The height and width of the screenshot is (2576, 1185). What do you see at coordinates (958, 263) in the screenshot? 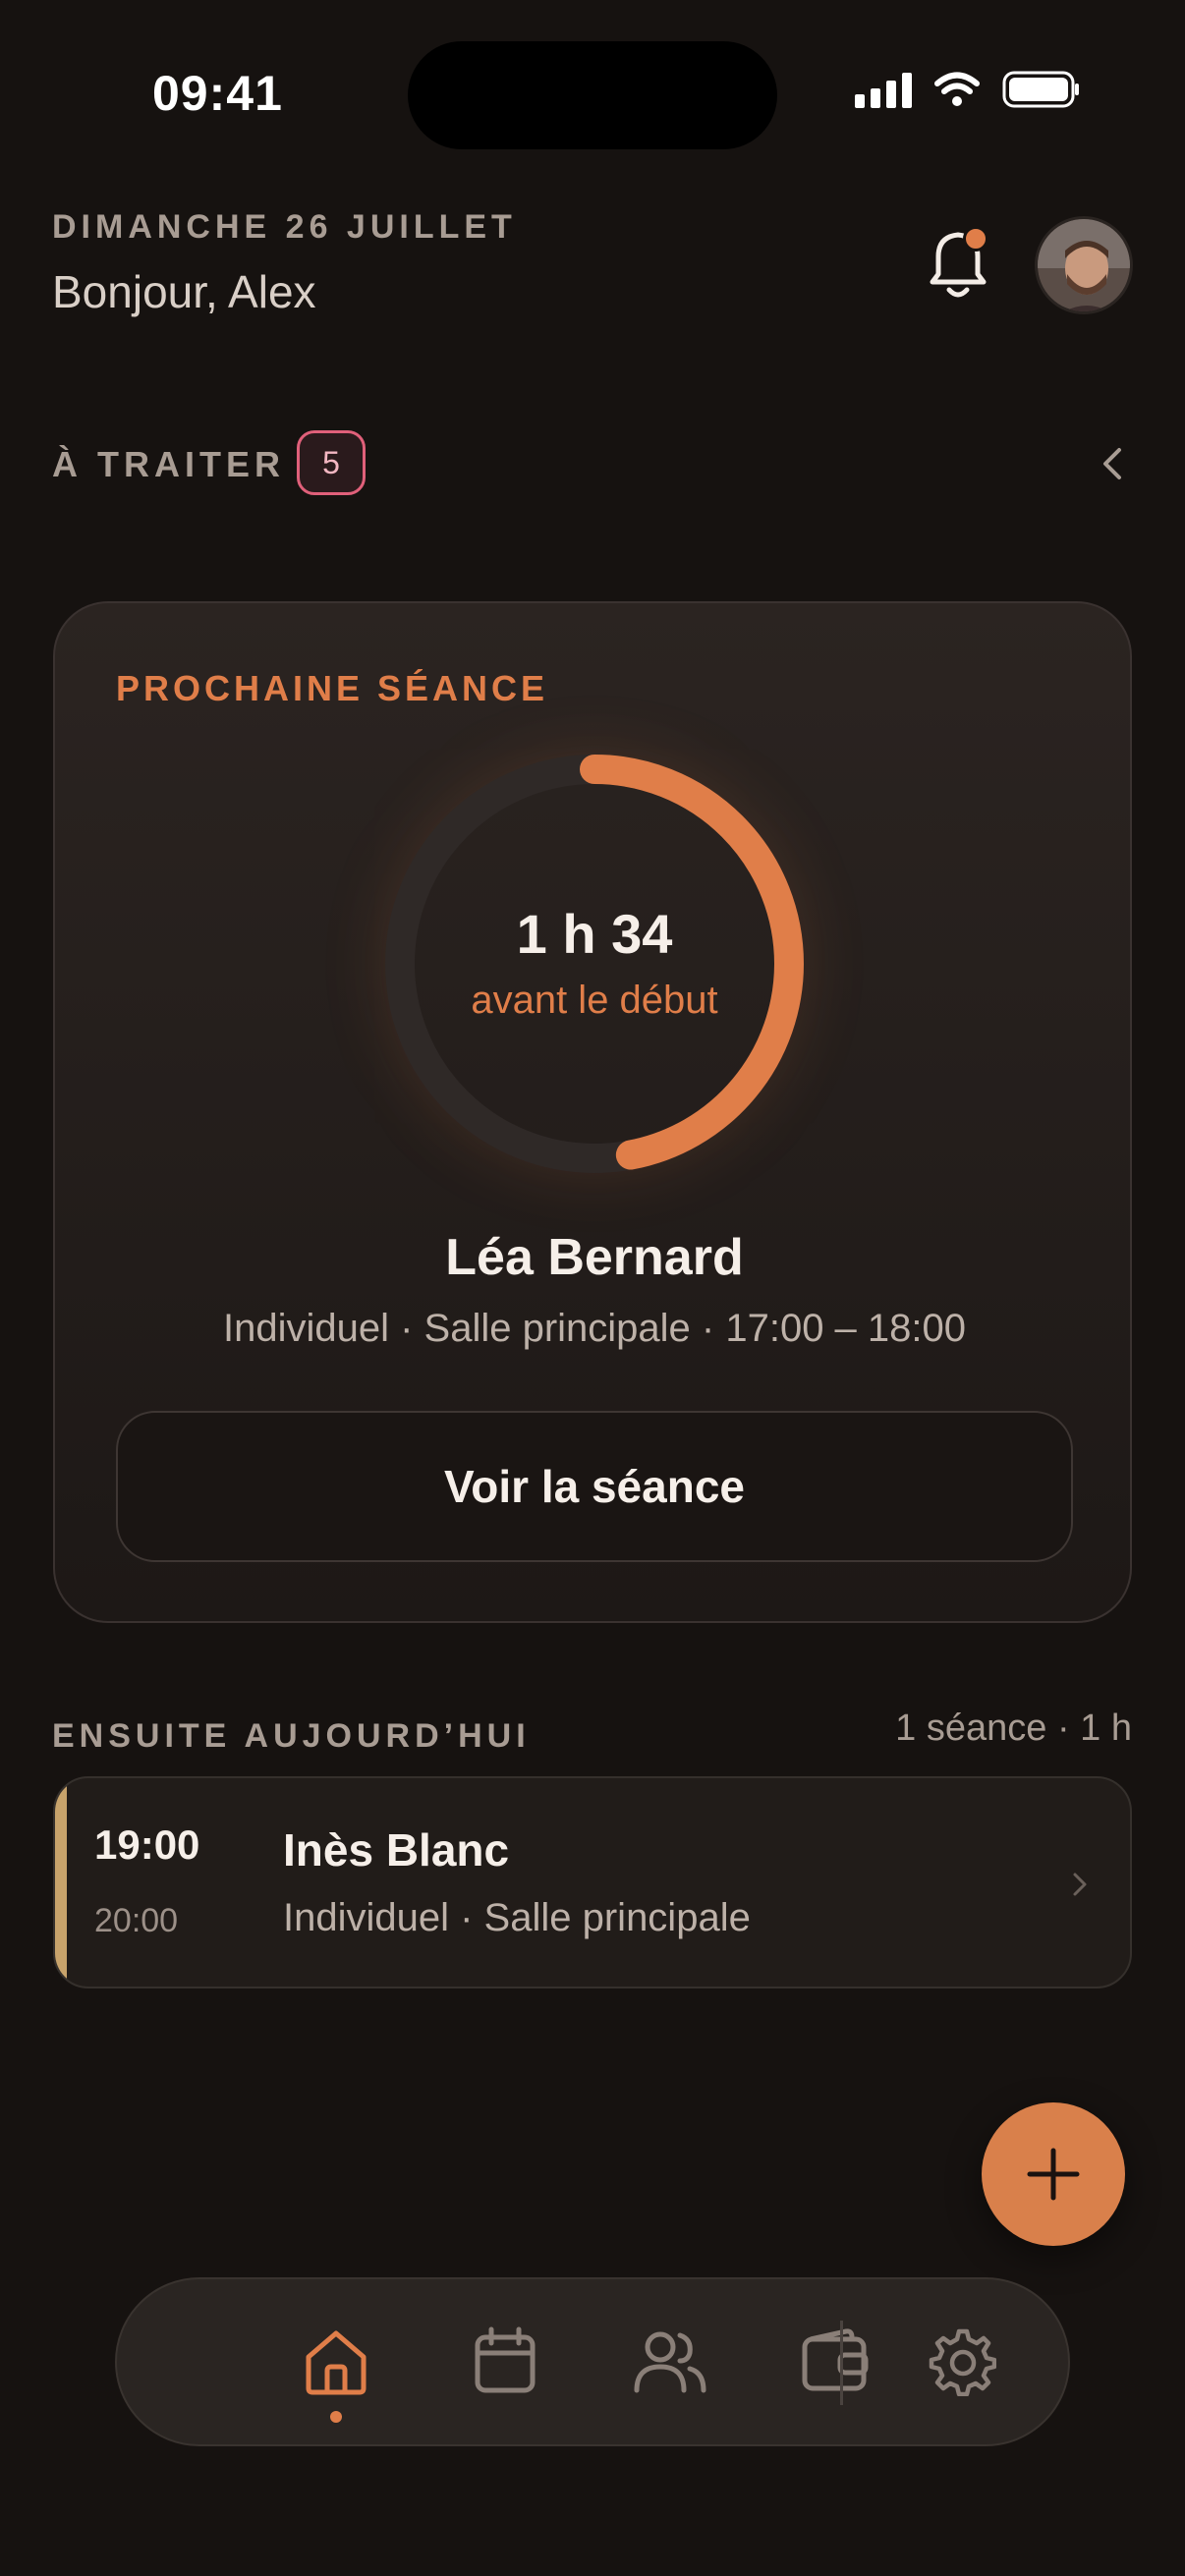
I see `notifications-button` at bounding box center [958, 263].